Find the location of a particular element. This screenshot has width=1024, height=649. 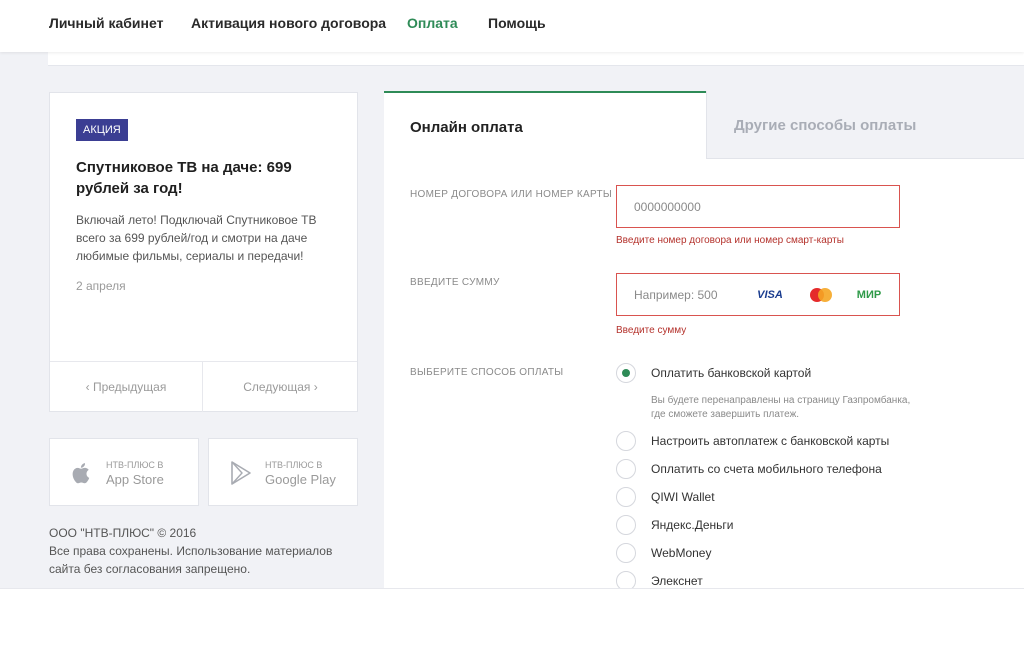

method-webmoney-label: WebMoney is located at coordinates (681, 553).